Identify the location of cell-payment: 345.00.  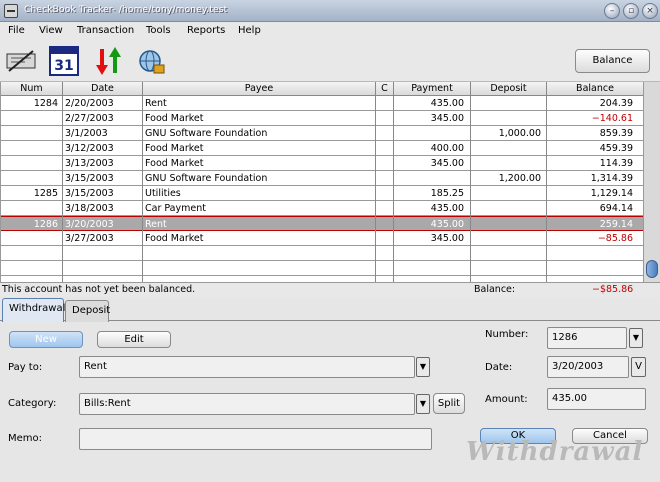
(447, 238).